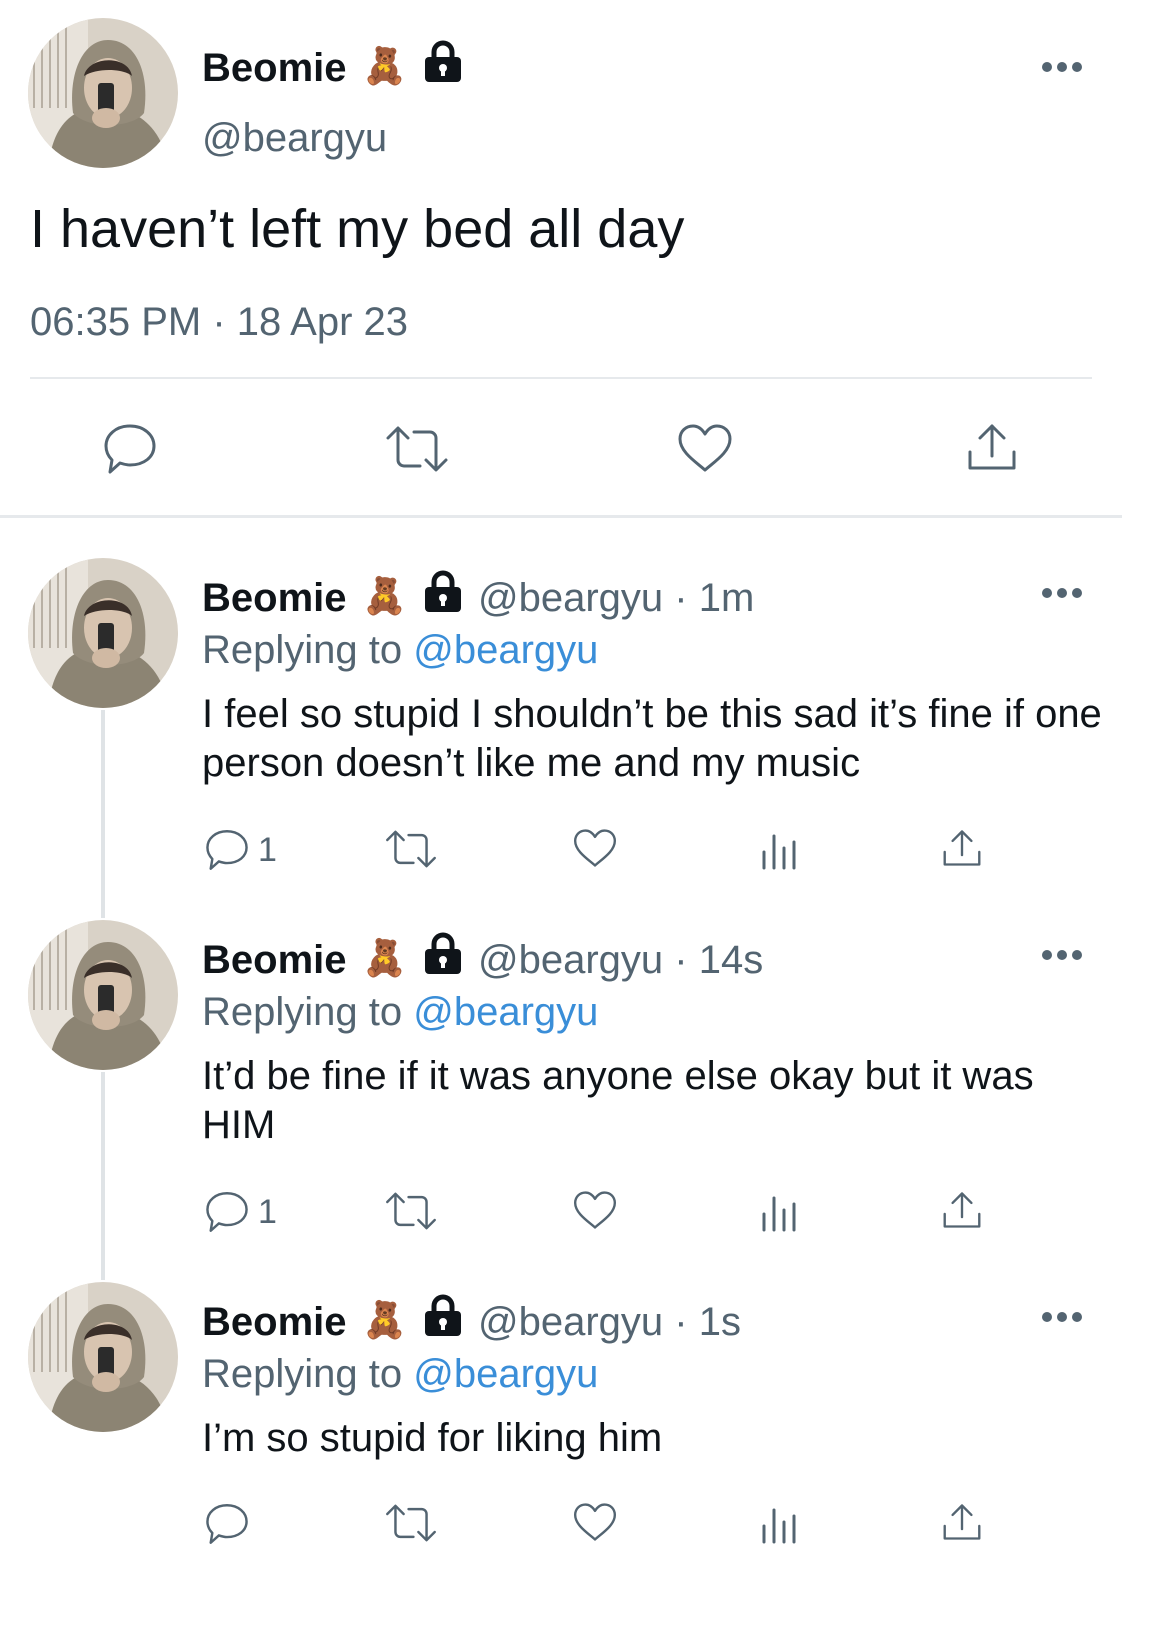 This screenshot has height=1637, width=1170. Describe the element at coordinates (609, 1322) in the screenshot. I see `handle-and-time: @beargyu · 1s` at that location.